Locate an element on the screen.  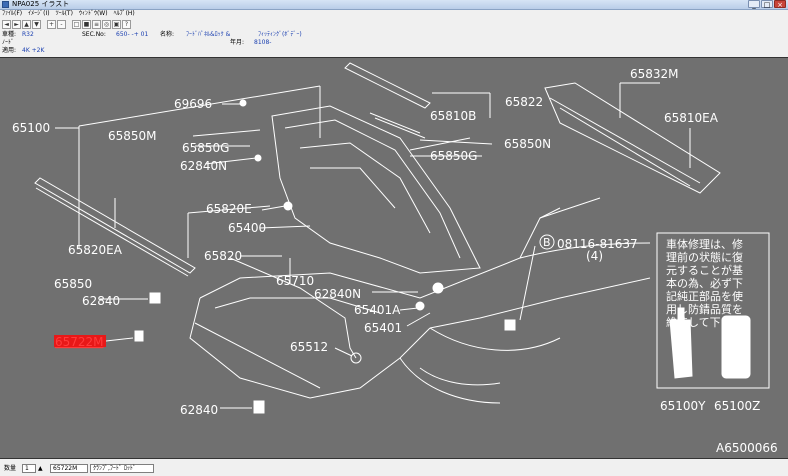
name2-value: ﾌｨｯﾃｨﾝｸﾞ(ﾎﾞﾃﾞｰ) is located at coordinates (280, 34).